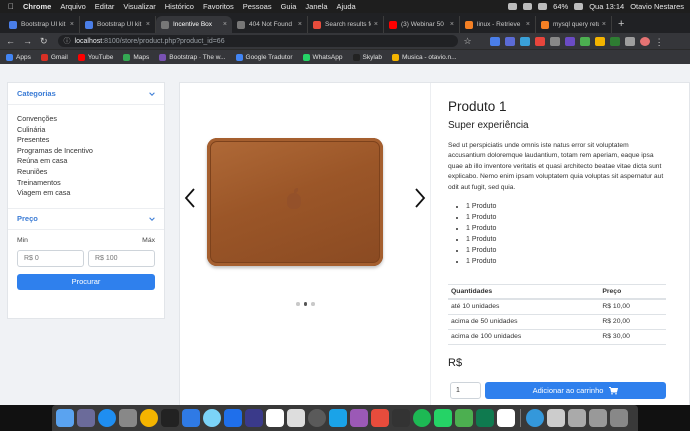 The height and width of the screenshot is (431, 690). Describe the element at coordinates (44, 41) in the screenshot. I see `reload-icon: ↻` at that location.